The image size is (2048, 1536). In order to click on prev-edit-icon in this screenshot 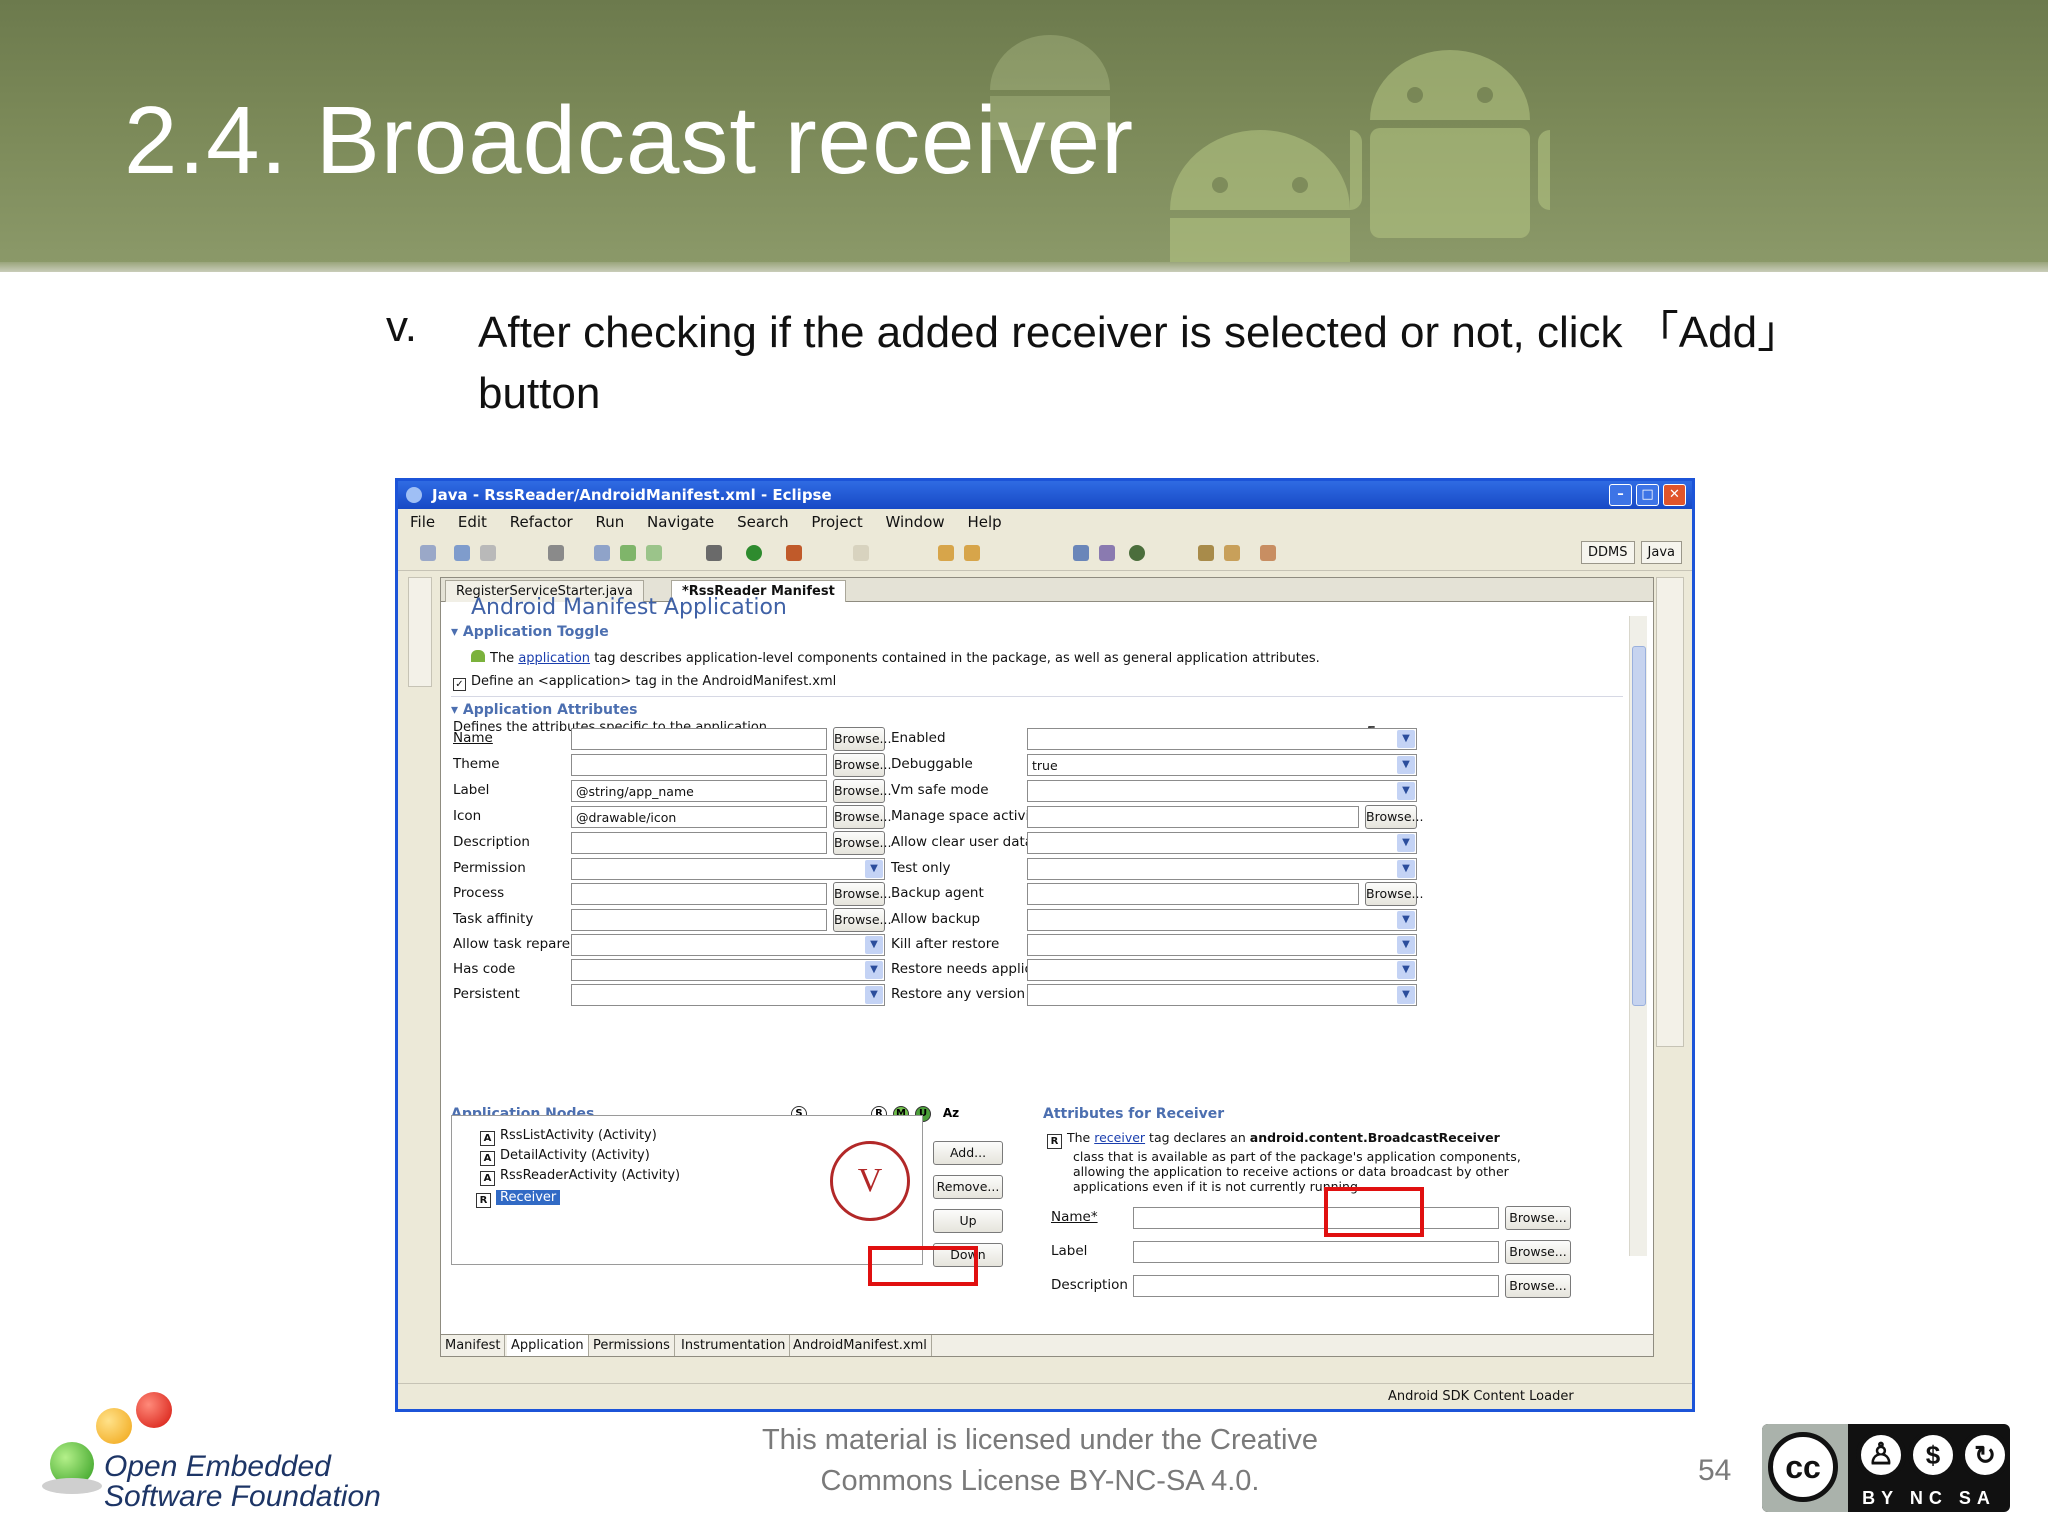, I will do `click(946, 553)`.